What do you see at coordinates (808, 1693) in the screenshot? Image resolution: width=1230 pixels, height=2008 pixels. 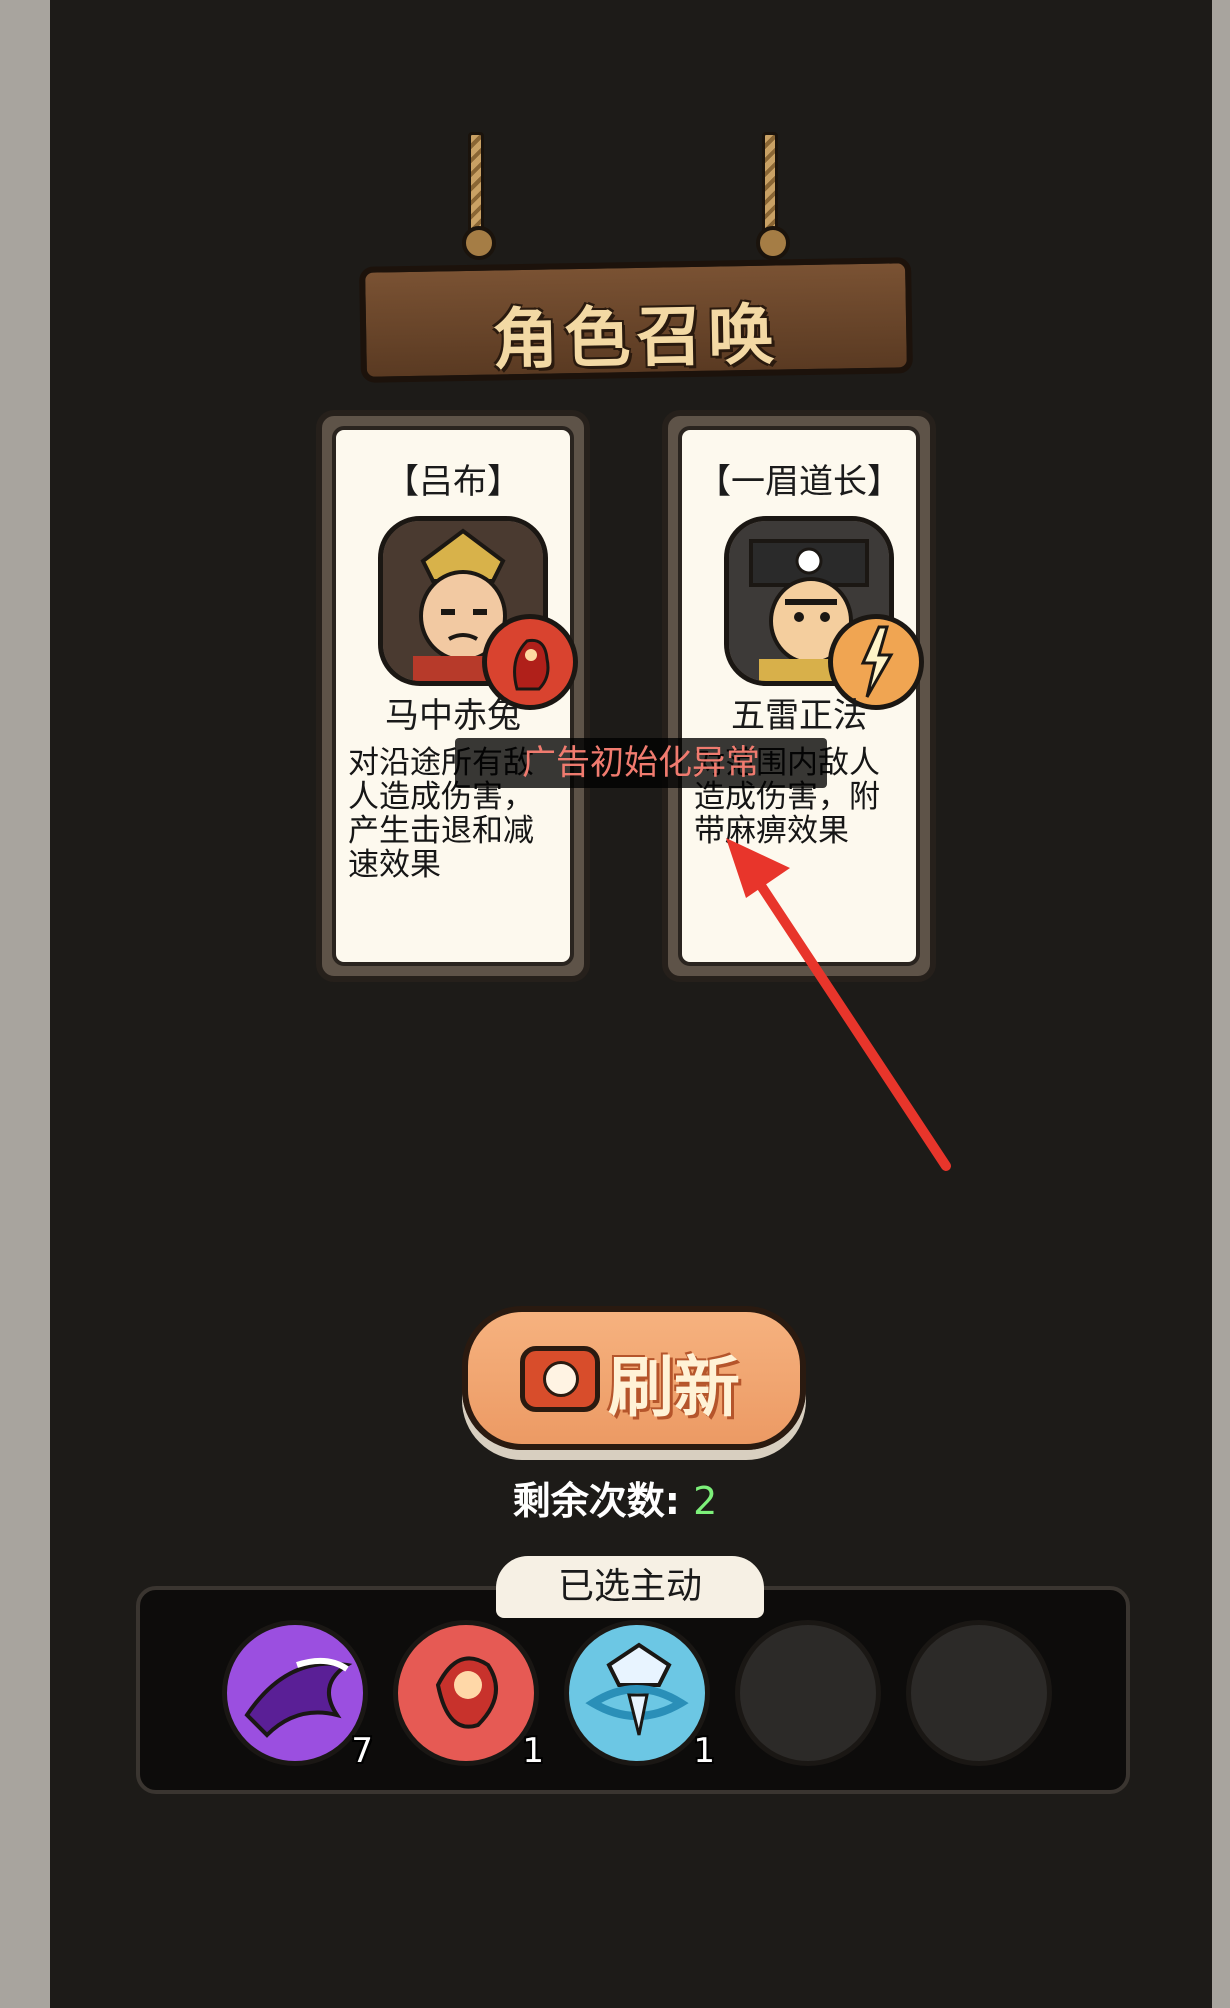 I see `skill-slot-4-empty` at bounding box center [808, 1693].